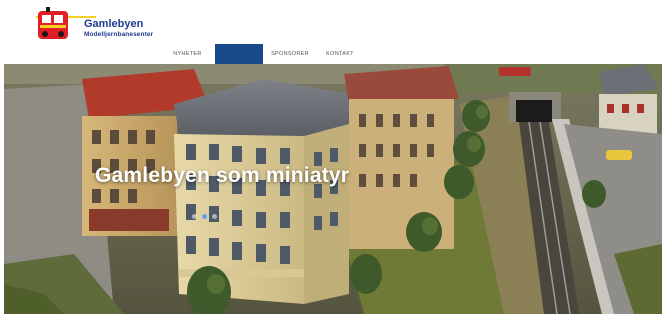  I want to click on nav-item-hjem: HJEM, so click(239, 54).